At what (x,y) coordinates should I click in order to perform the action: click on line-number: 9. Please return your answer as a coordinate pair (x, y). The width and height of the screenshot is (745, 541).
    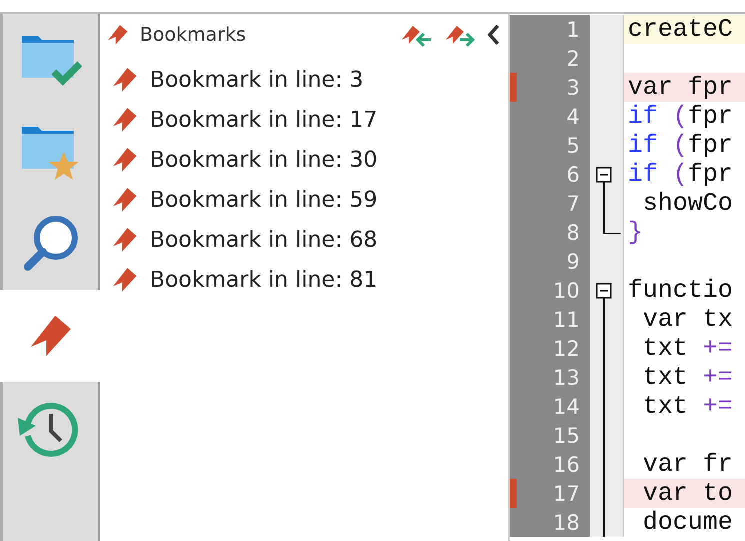
    Looking at the image, I should click on (550, 261).